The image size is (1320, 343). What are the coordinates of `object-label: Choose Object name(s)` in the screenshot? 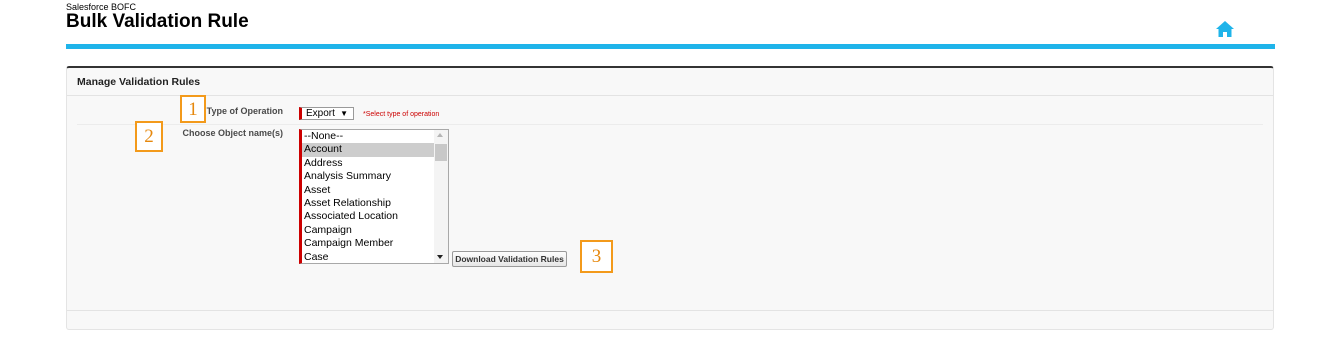 It's located at (232, 133).